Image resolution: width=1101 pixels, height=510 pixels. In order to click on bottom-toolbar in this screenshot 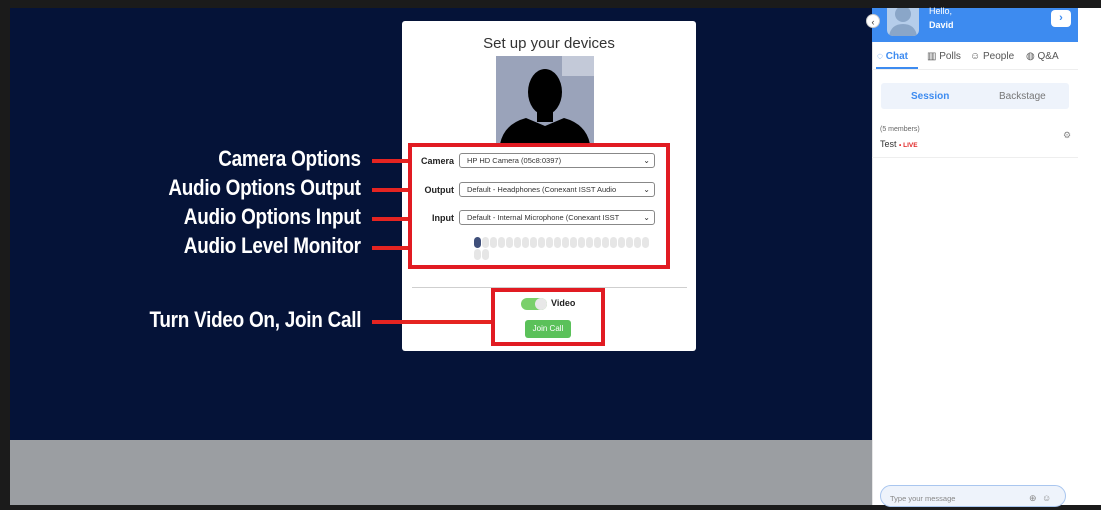, I will do `click(441, 472)`.